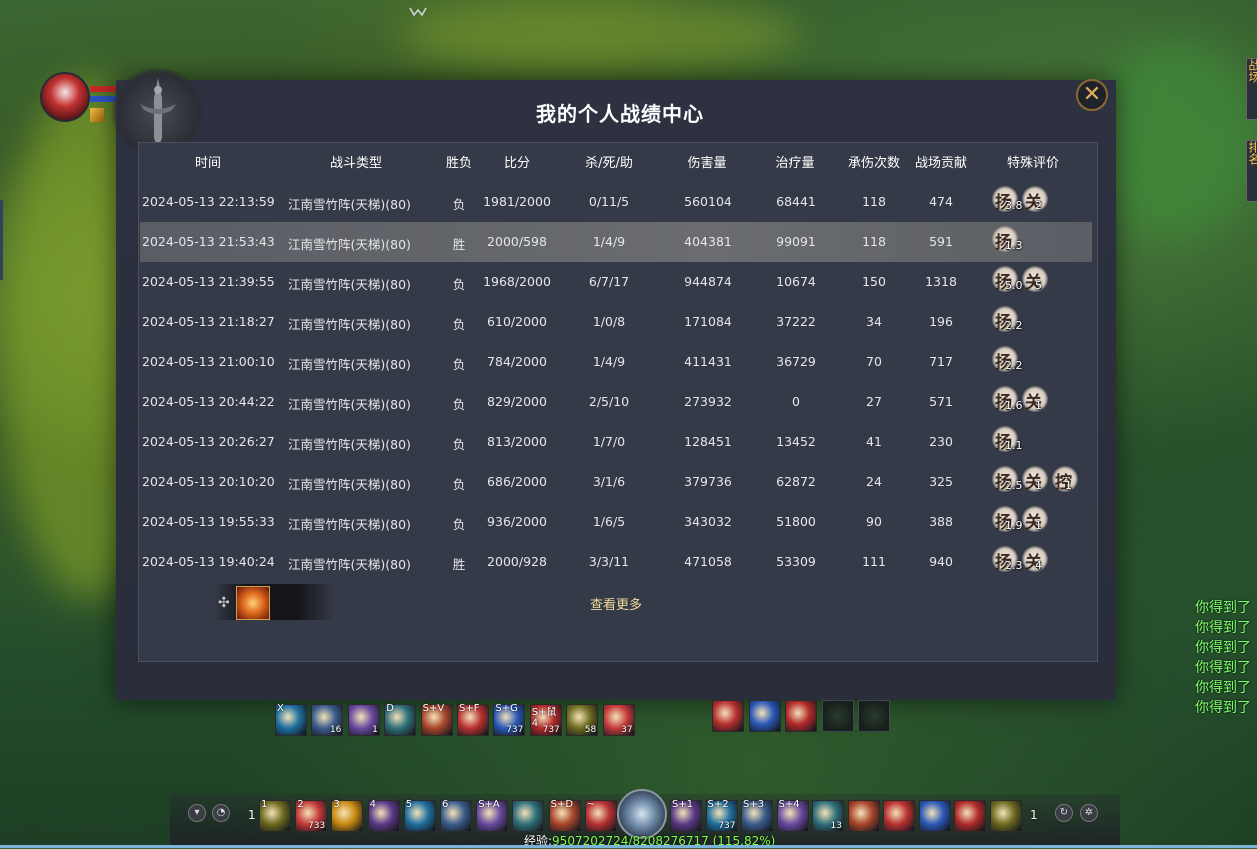  What do you see at coordinates (874, 321) in the screenshot?
I see `cell-hits: 34` at bounding box center [874, 321].